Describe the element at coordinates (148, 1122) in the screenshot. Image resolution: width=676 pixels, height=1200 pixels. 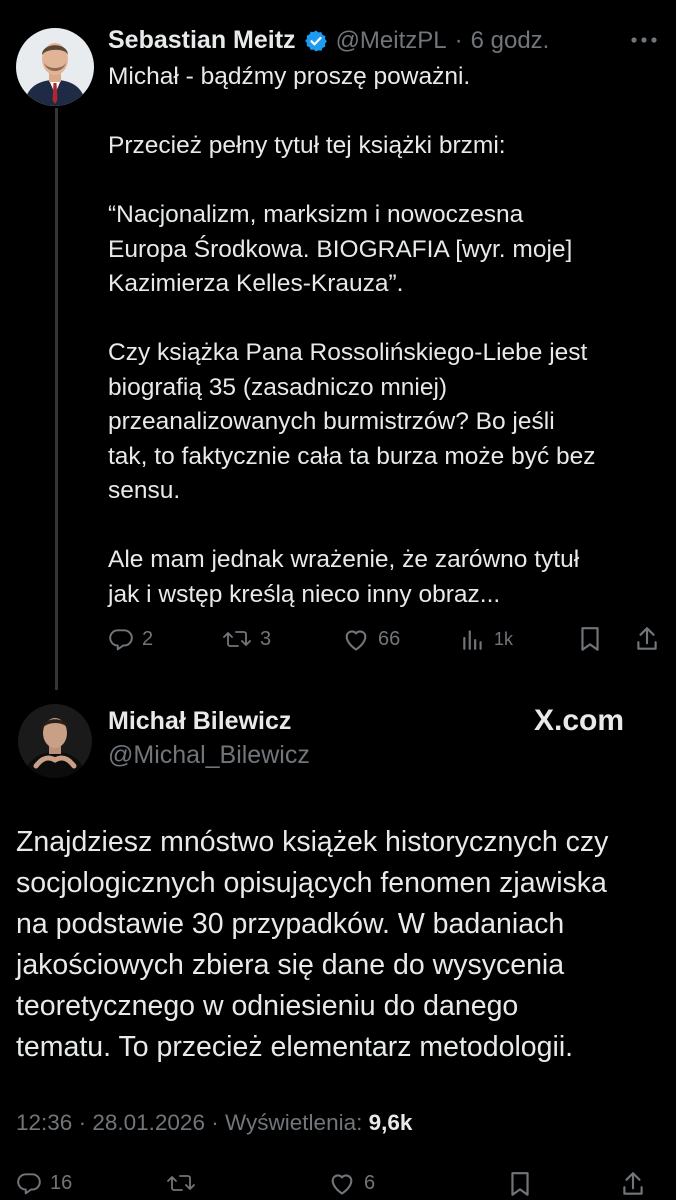
I see `tweet-date: 28.01.2026` at that location.